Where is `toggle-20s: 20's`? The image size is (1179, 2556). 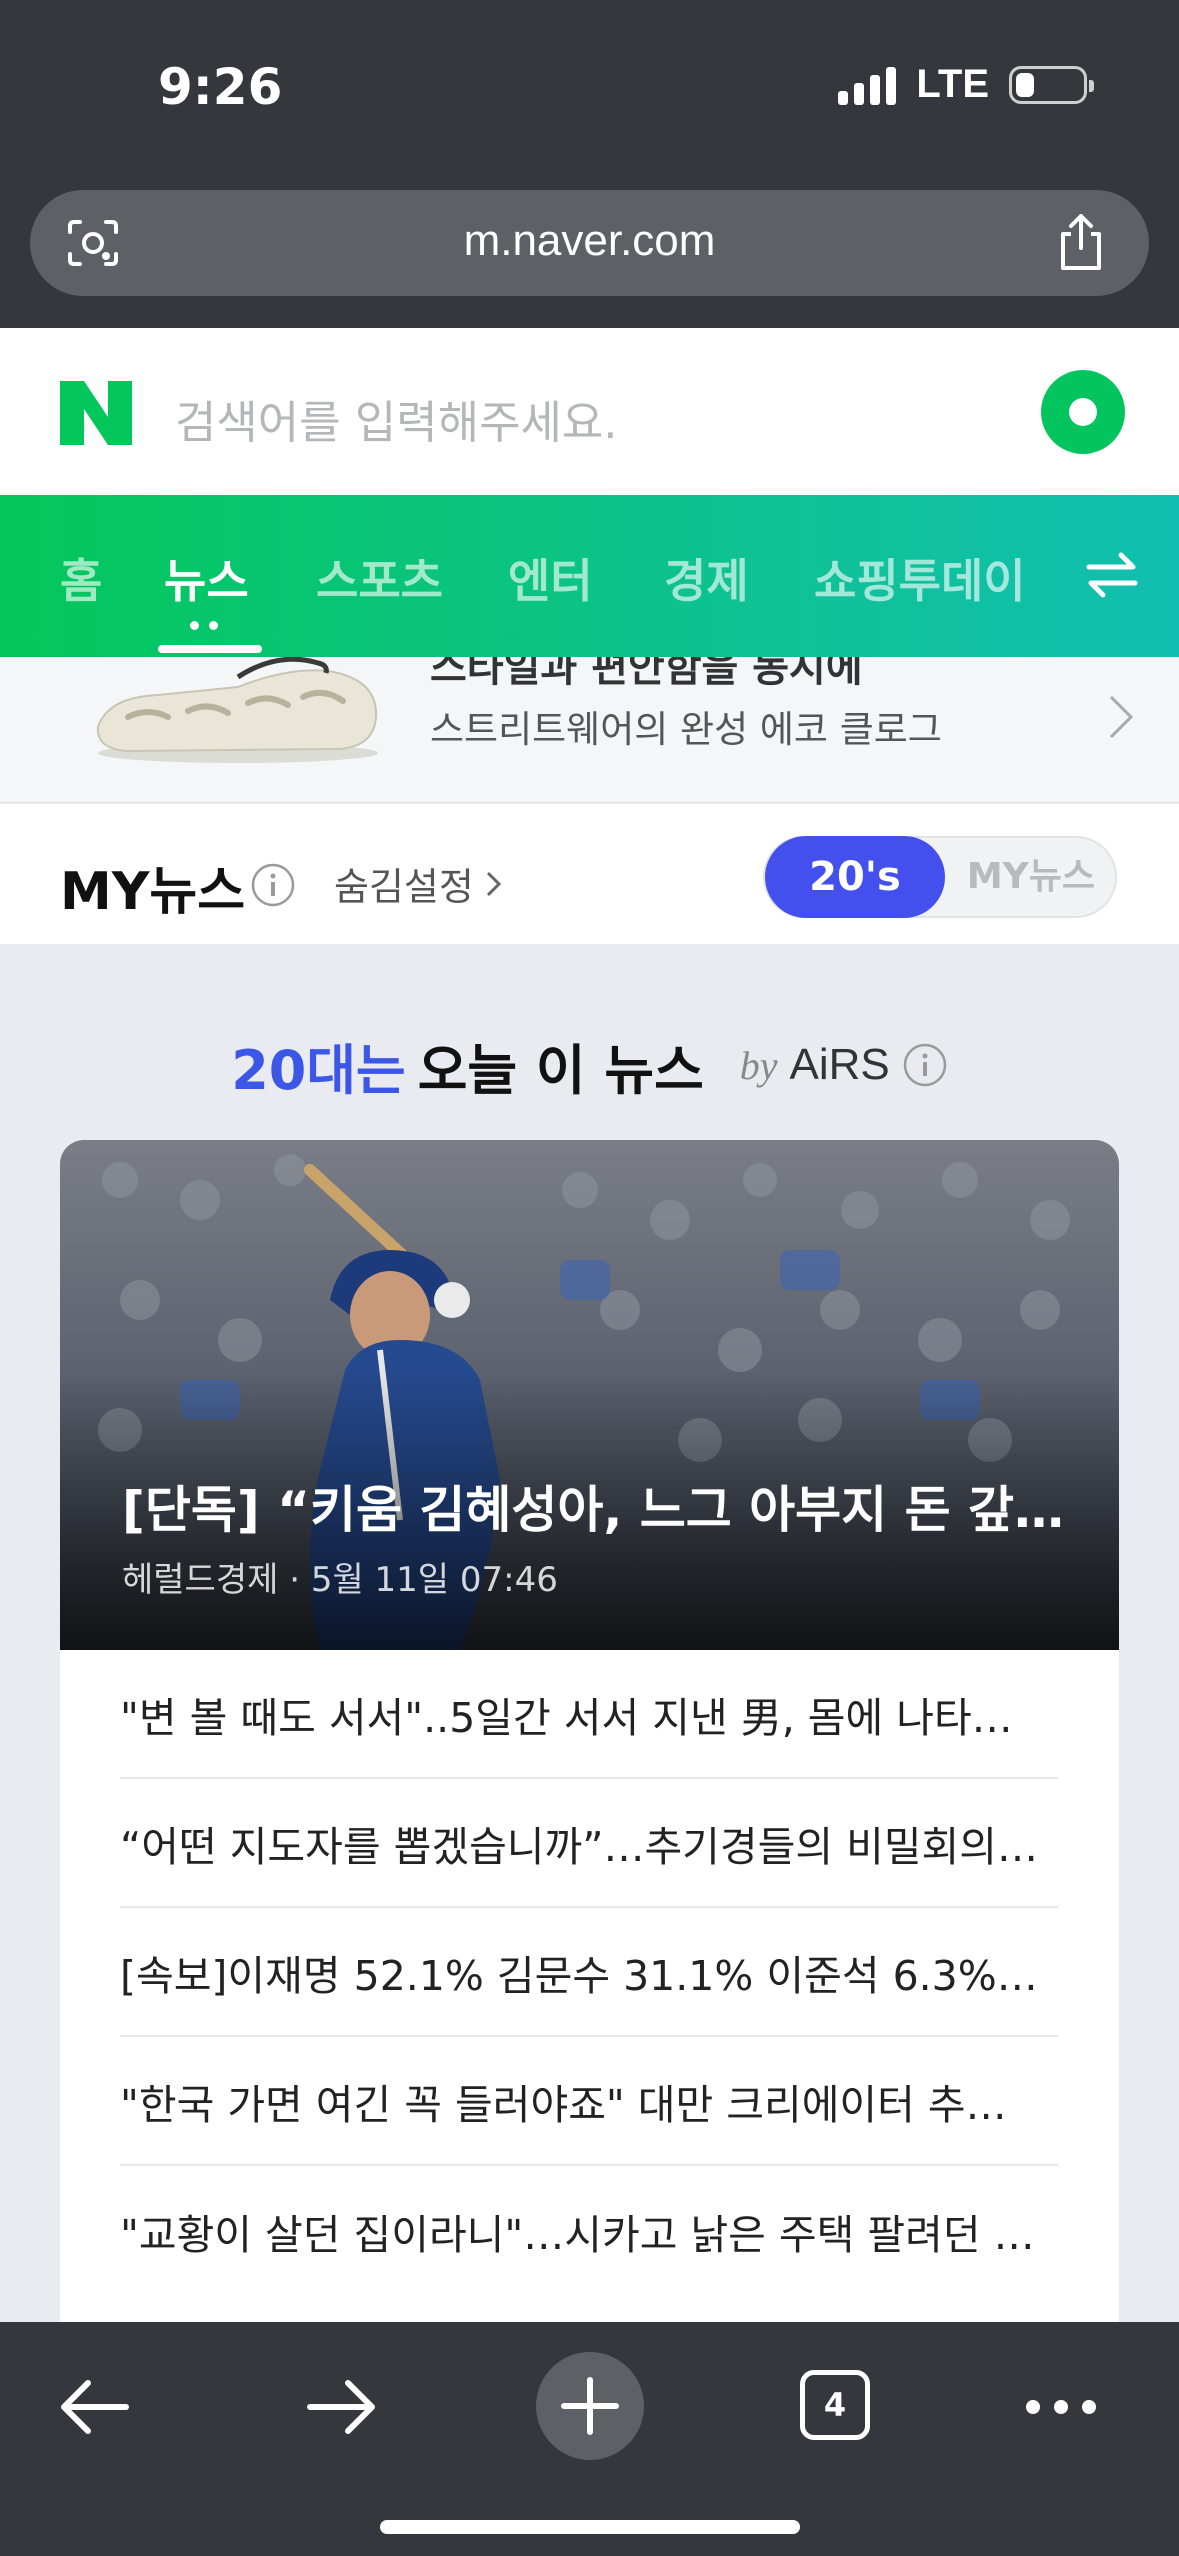 toggle-20s: 20's is located at coordinates (855, 877).